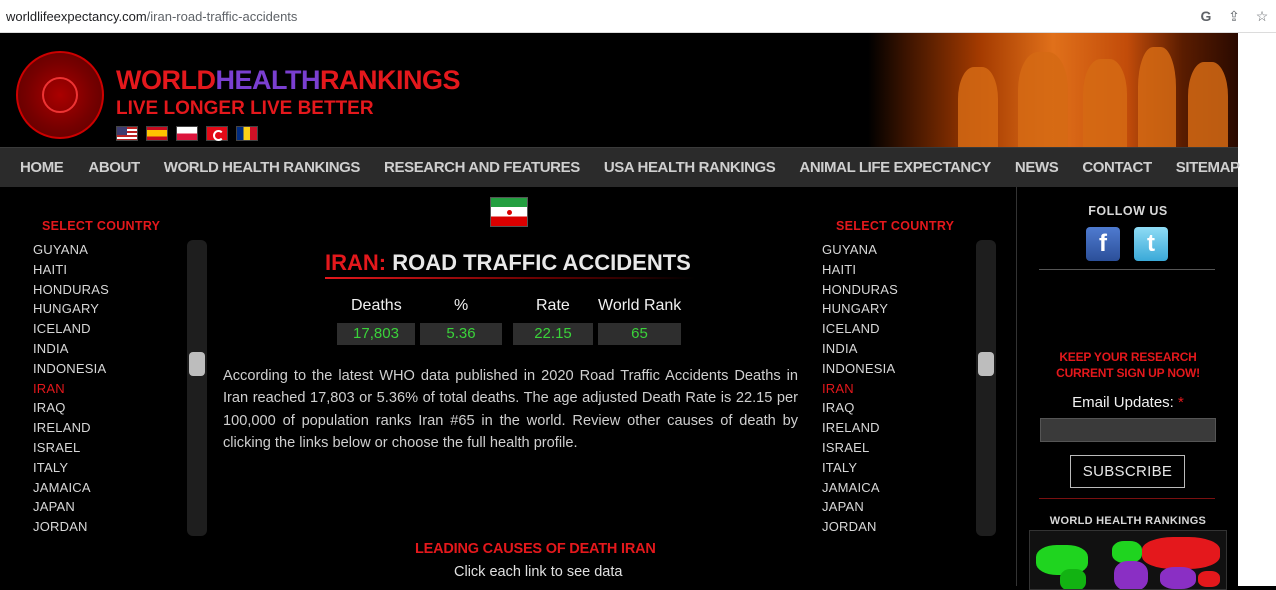  Describe the element at coordinates (482, 167) in the screenshot. I see `nav-research-and-features: RESEARCH AND FEATURES` at that location.